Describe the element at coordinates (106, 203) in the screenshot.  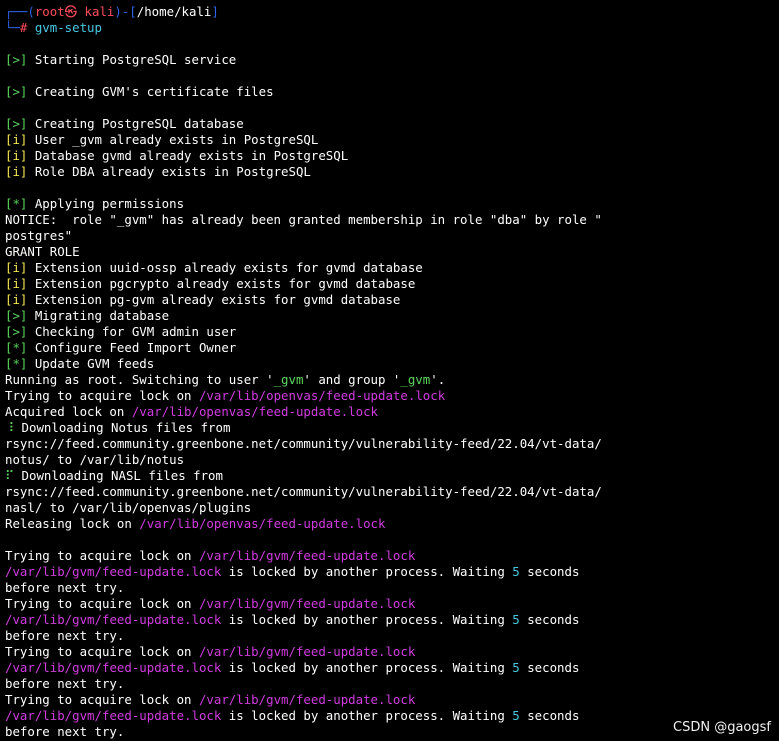
I see `terminal-text: Applying permissions` at that location.